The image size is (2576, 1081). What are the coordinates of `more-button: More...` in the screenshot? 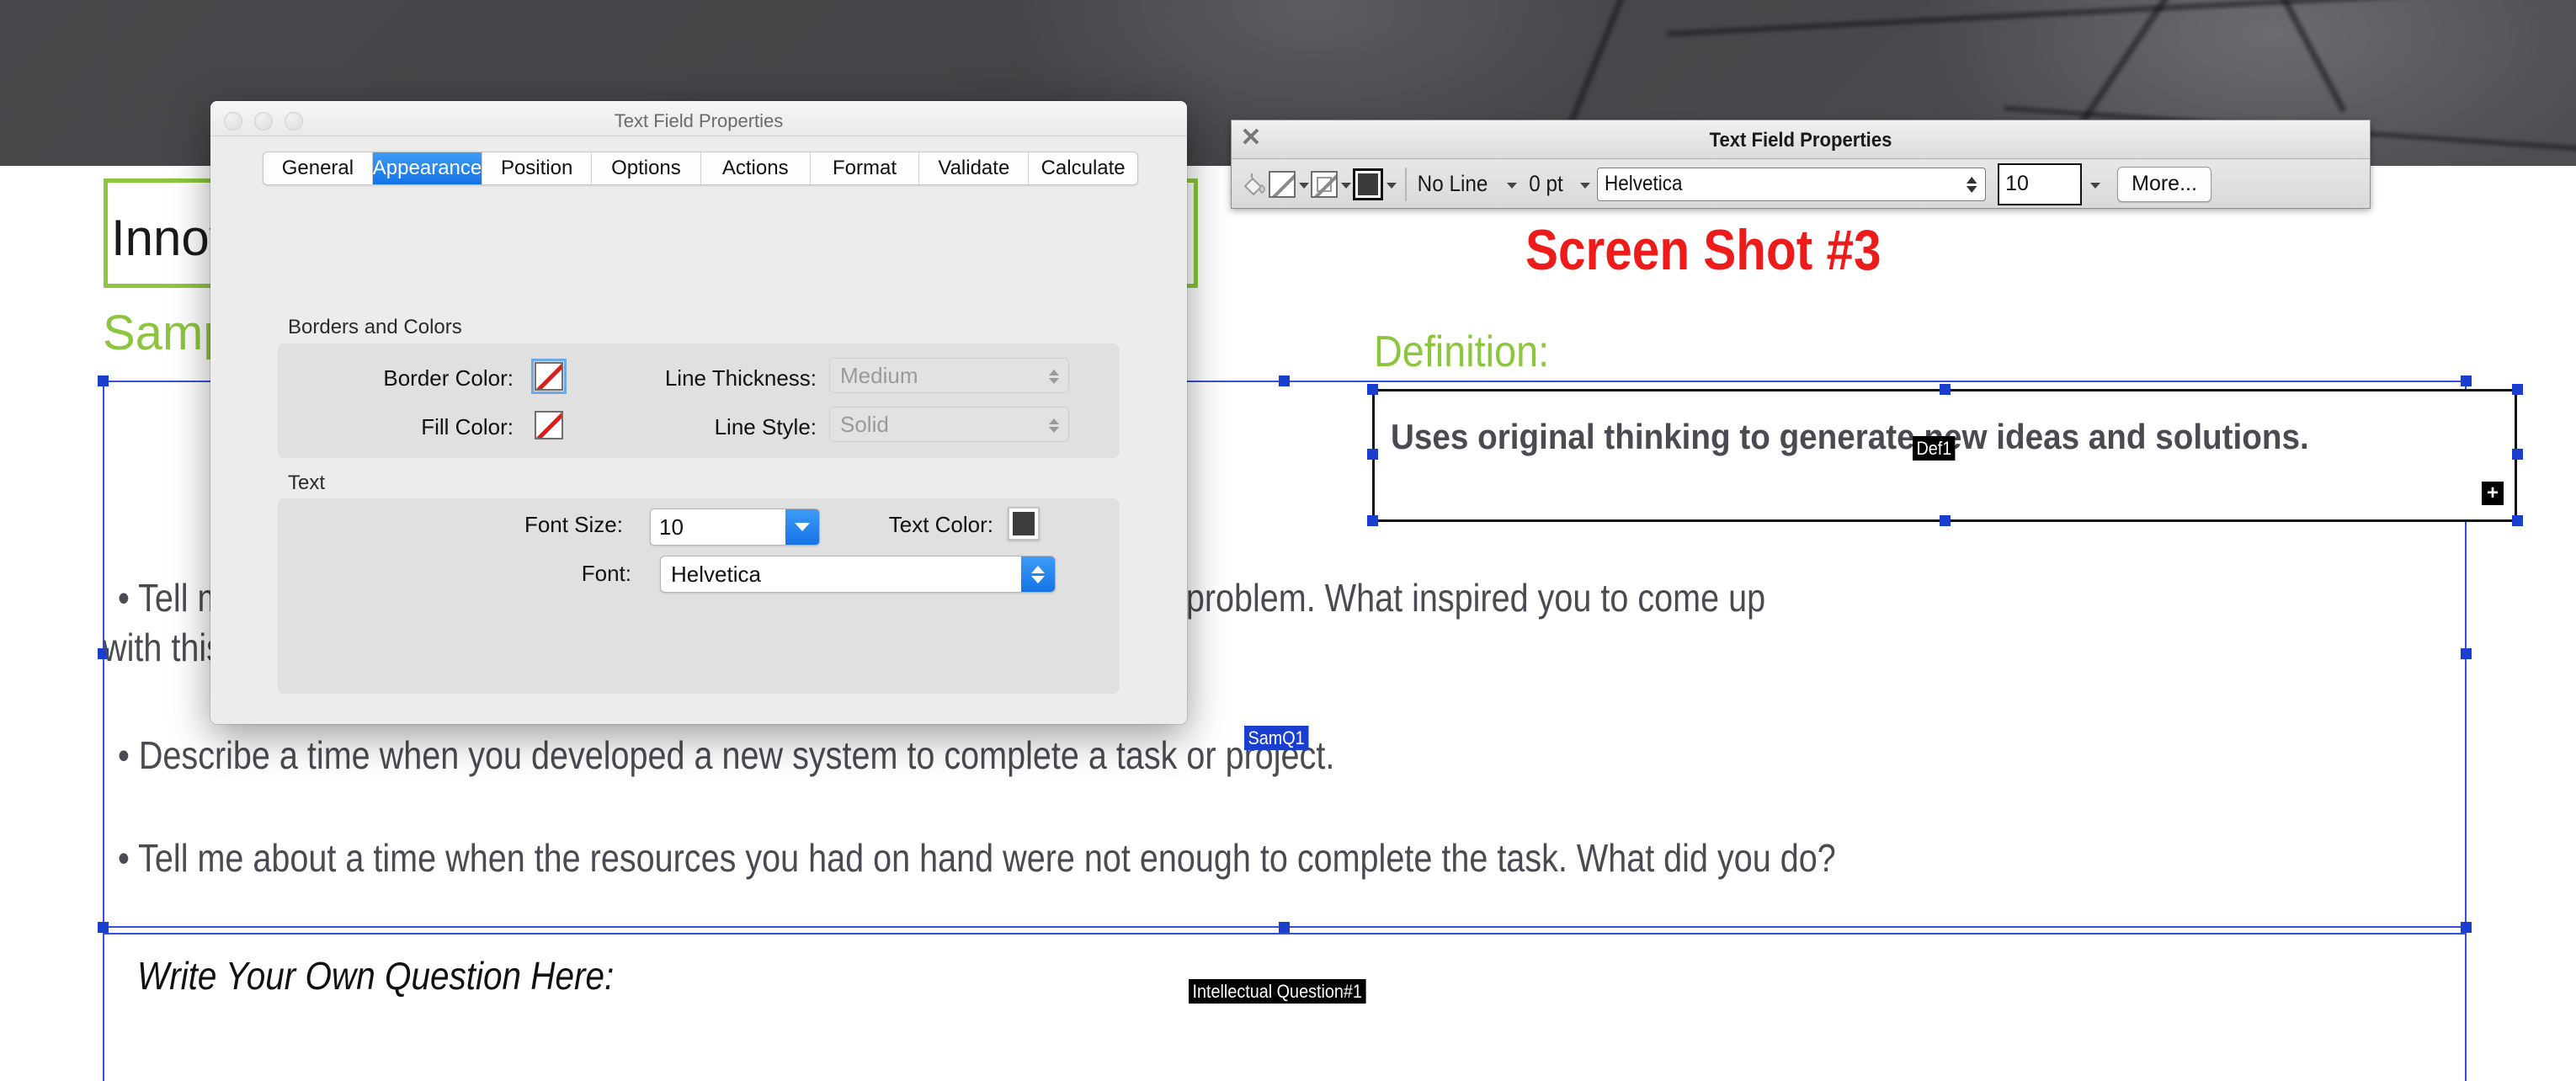 It's located at (2164, 184).